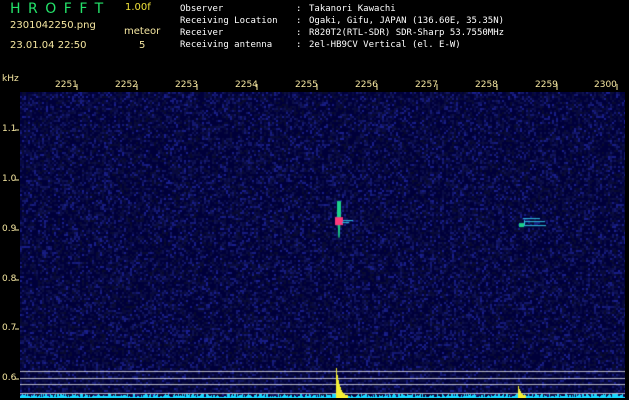  Describe the element at coordinates (605, 85) in the screenshot. I see `x-axis-label-2300: 2300` at that location.